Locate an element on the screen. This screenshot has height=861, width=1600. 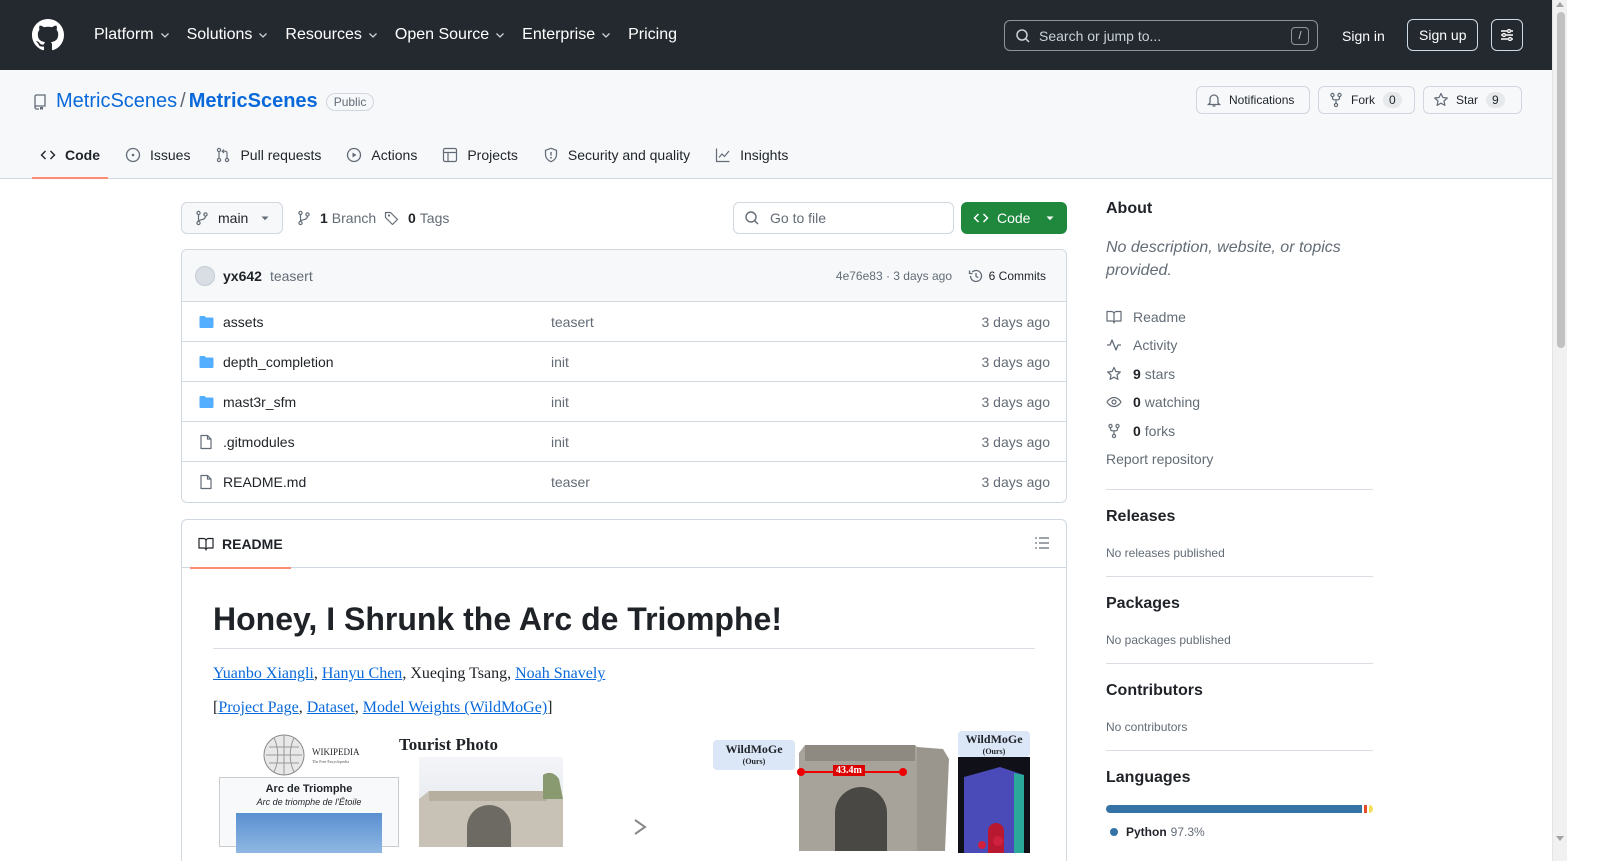
author-link: Noah Snavely is located at coordinates (560, 673).